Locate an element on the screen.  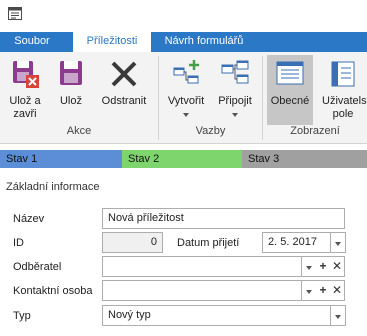
date-dropdown-button is located at coordinates (338, 242).